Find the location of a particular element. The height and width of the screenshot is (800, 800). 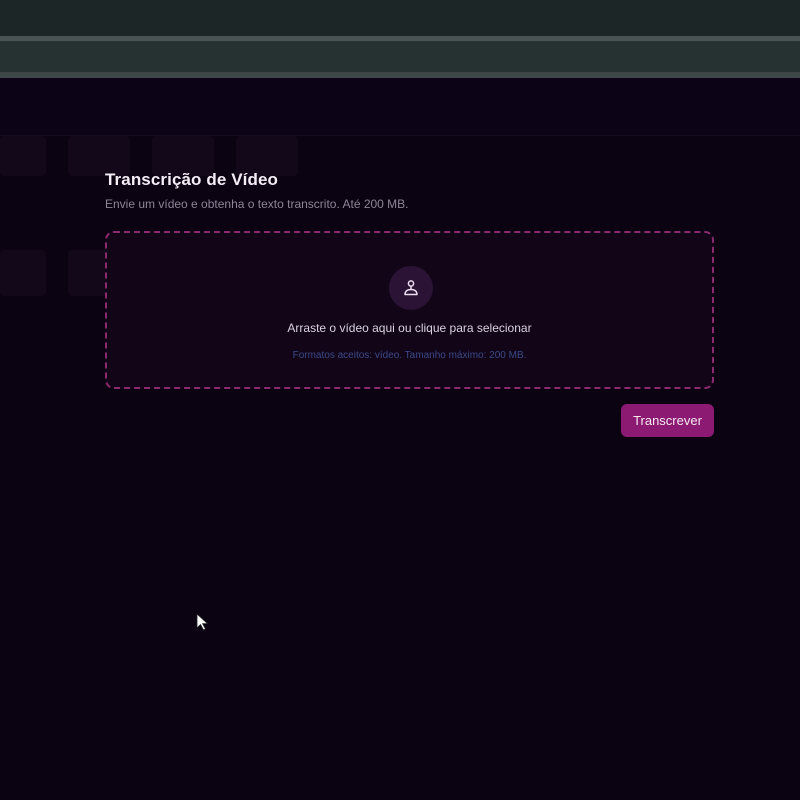

page-title: Transcrição de Vídeo is located at coordinates (192, 179).